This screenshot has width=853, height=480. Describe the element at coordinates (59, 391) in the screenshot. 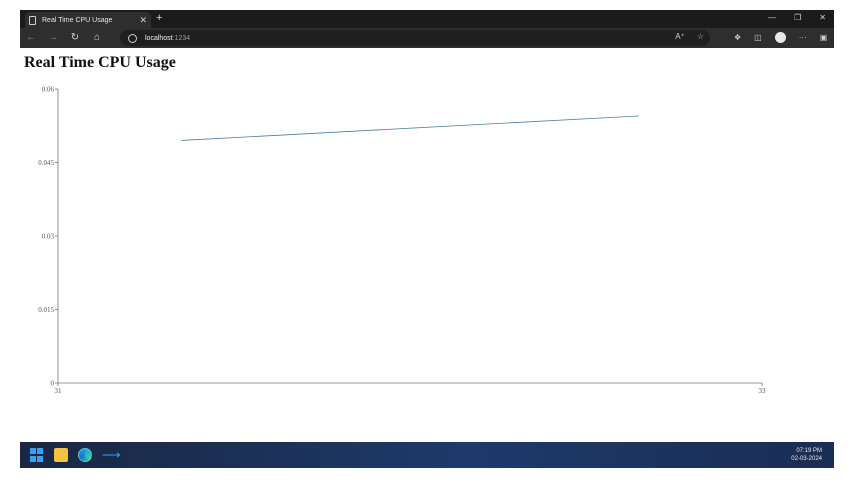

I see `x-tick-label: 31` at that location.